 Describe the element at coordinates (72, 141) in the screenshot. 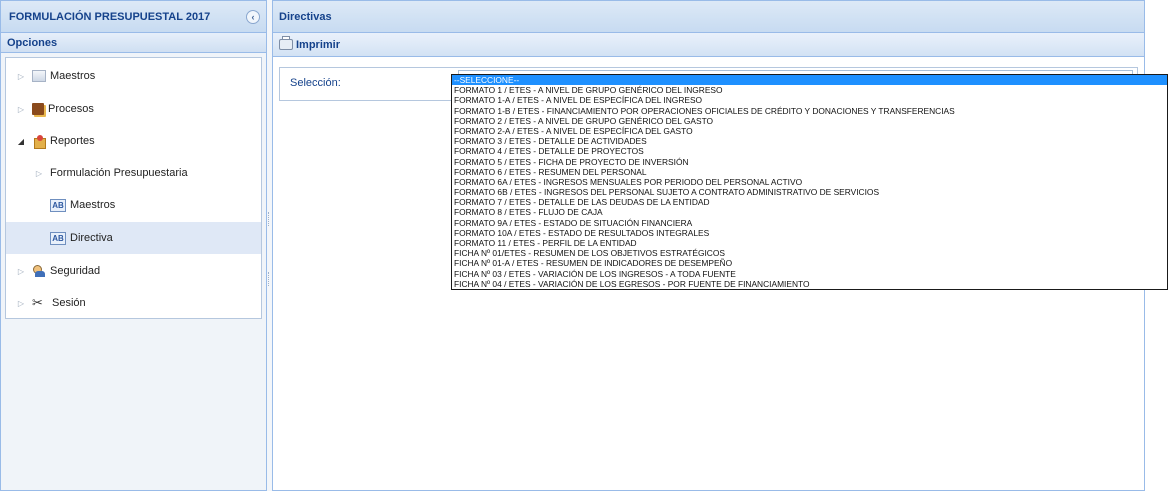

I see `tree-item-label: Reportes` at that location.